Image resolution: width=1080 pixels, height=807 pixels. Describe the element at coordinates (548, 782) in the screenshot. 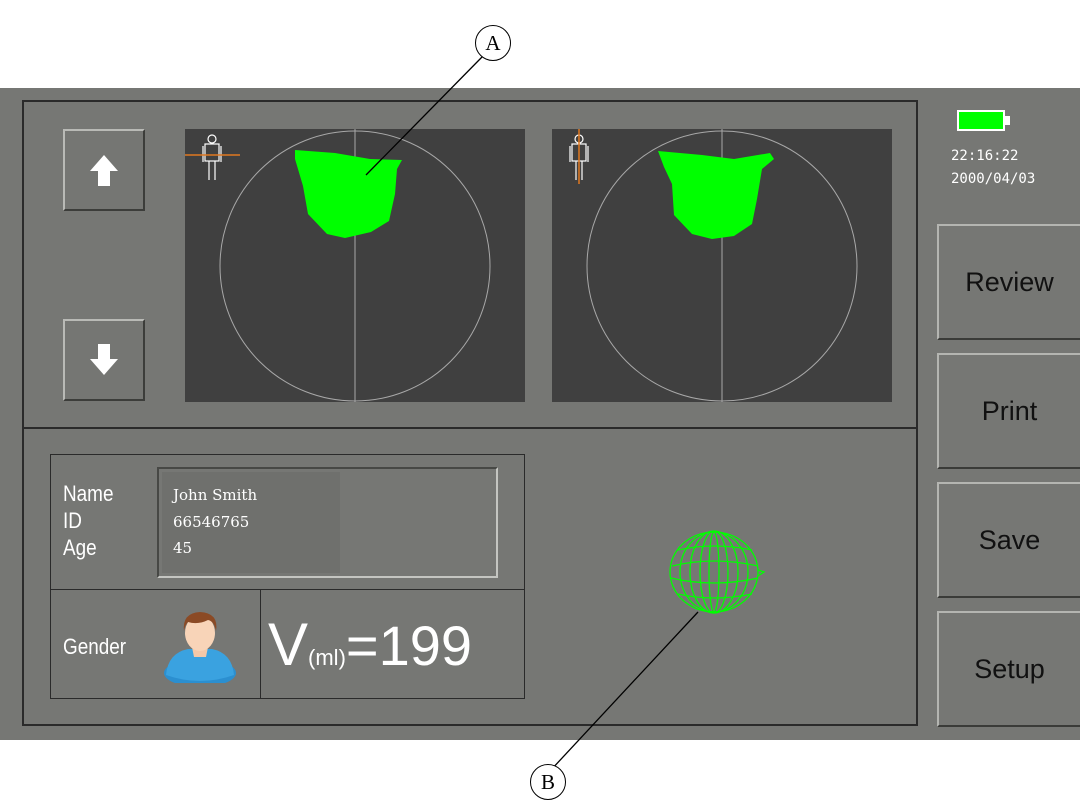

I see `callout-b: B` at that location.